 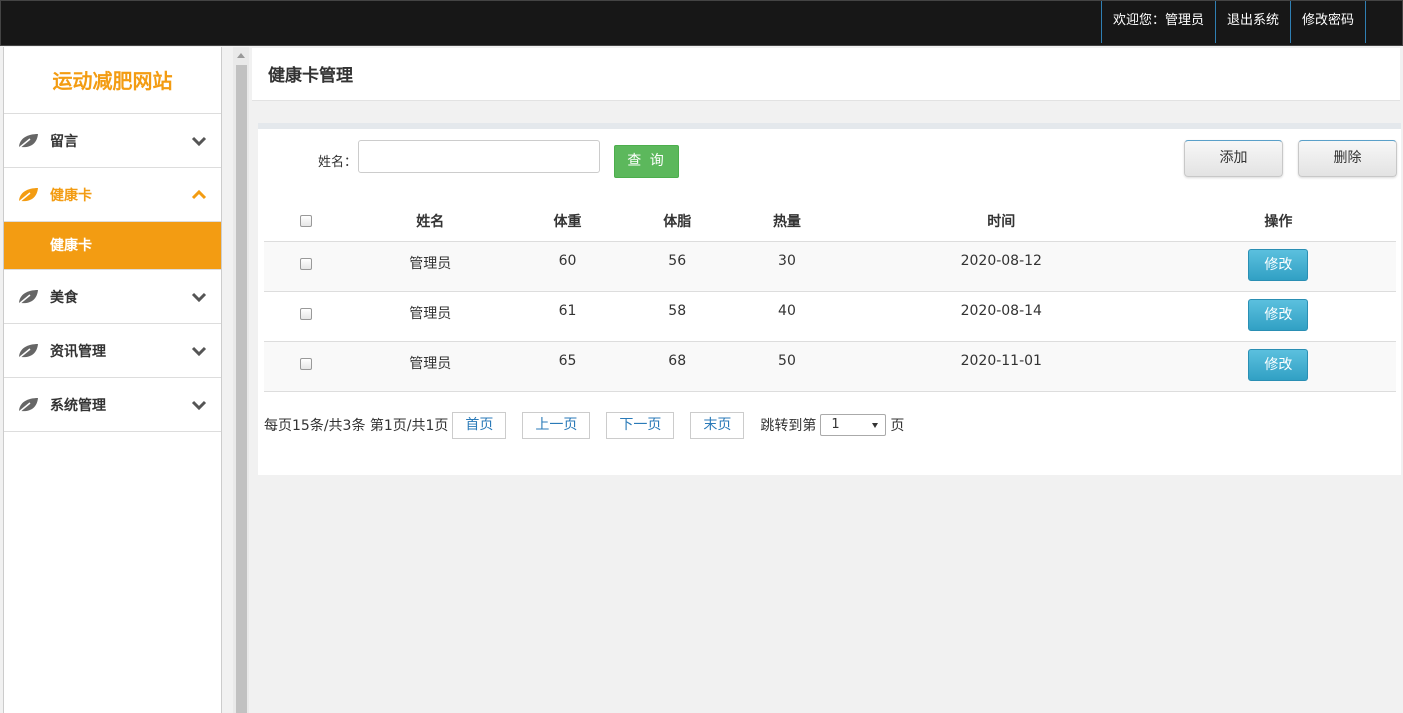 I want to click on page-title: 健康卡管理, so click(x=310, y=76).